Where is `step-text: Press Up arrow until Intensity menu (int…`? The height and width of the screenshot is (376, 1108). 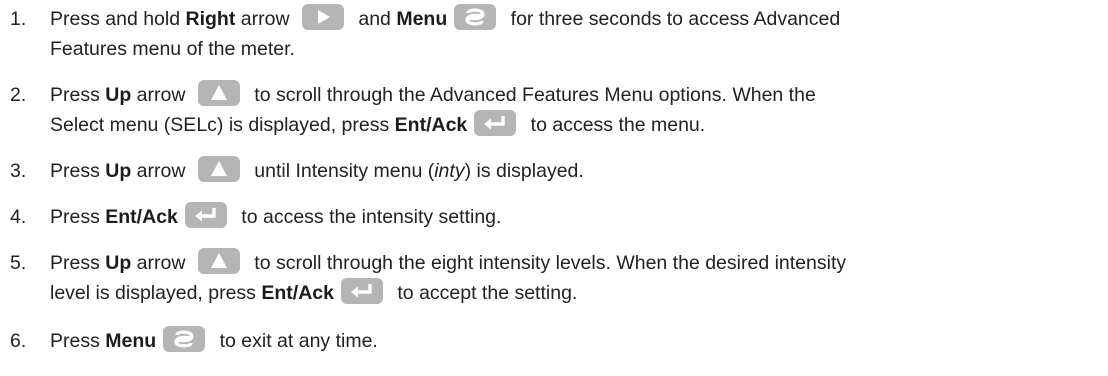 step-text: Press Up arrow until Intensity menu (int… is located at coordinates (575, 170).